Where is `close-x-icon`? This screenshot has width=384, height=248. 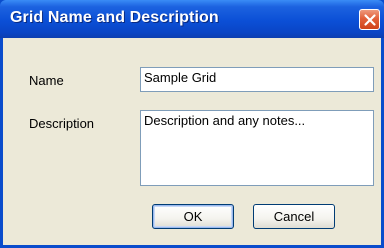 close-x-icon is located at coordinates (370, 20).